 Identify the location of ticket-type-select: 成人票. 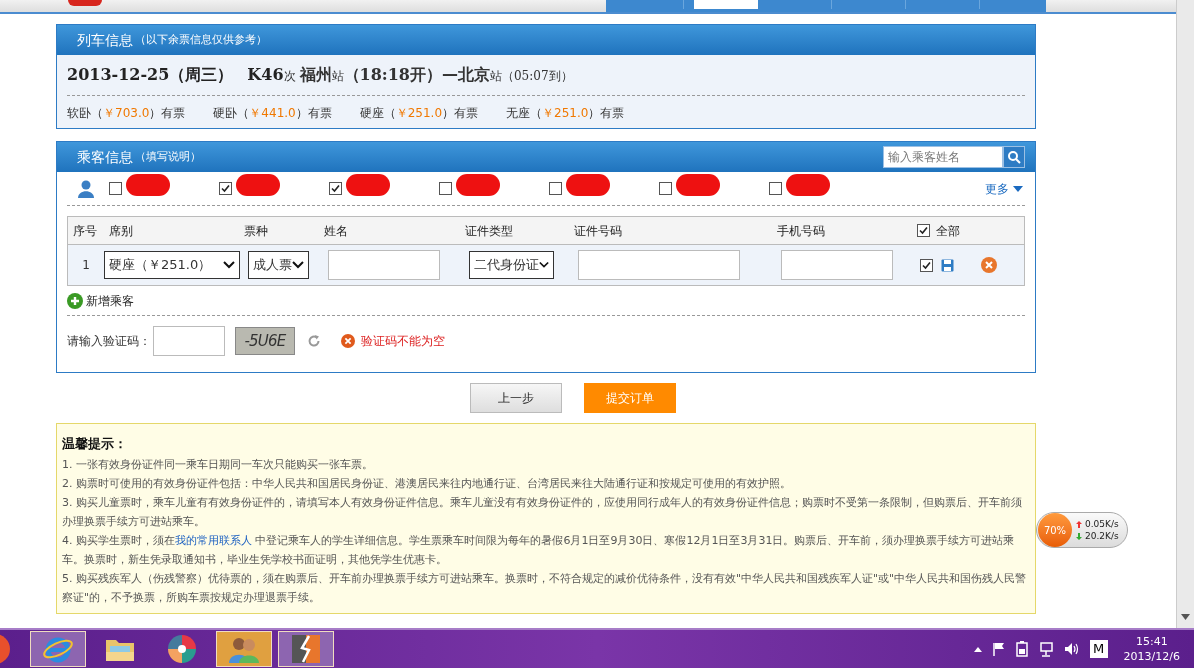
(278, 265).